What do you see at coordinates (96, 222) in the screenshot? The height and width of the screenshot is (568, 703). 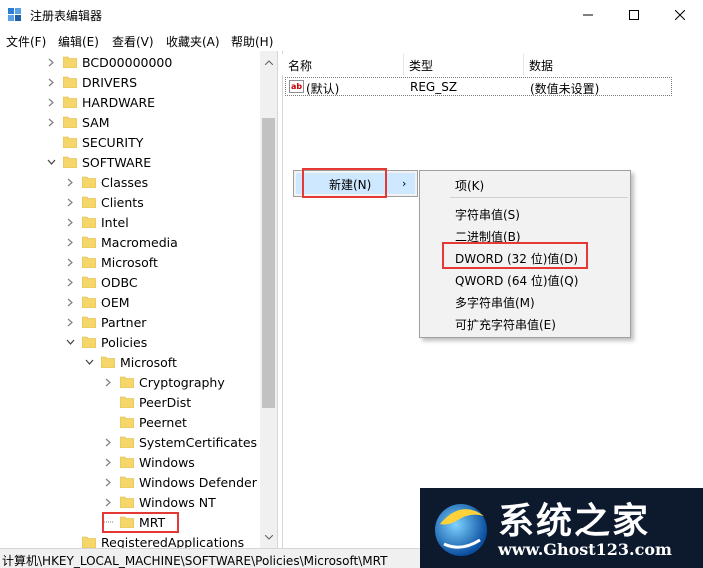 I see `tree-item: Intel` at bounding box center [96, 222].